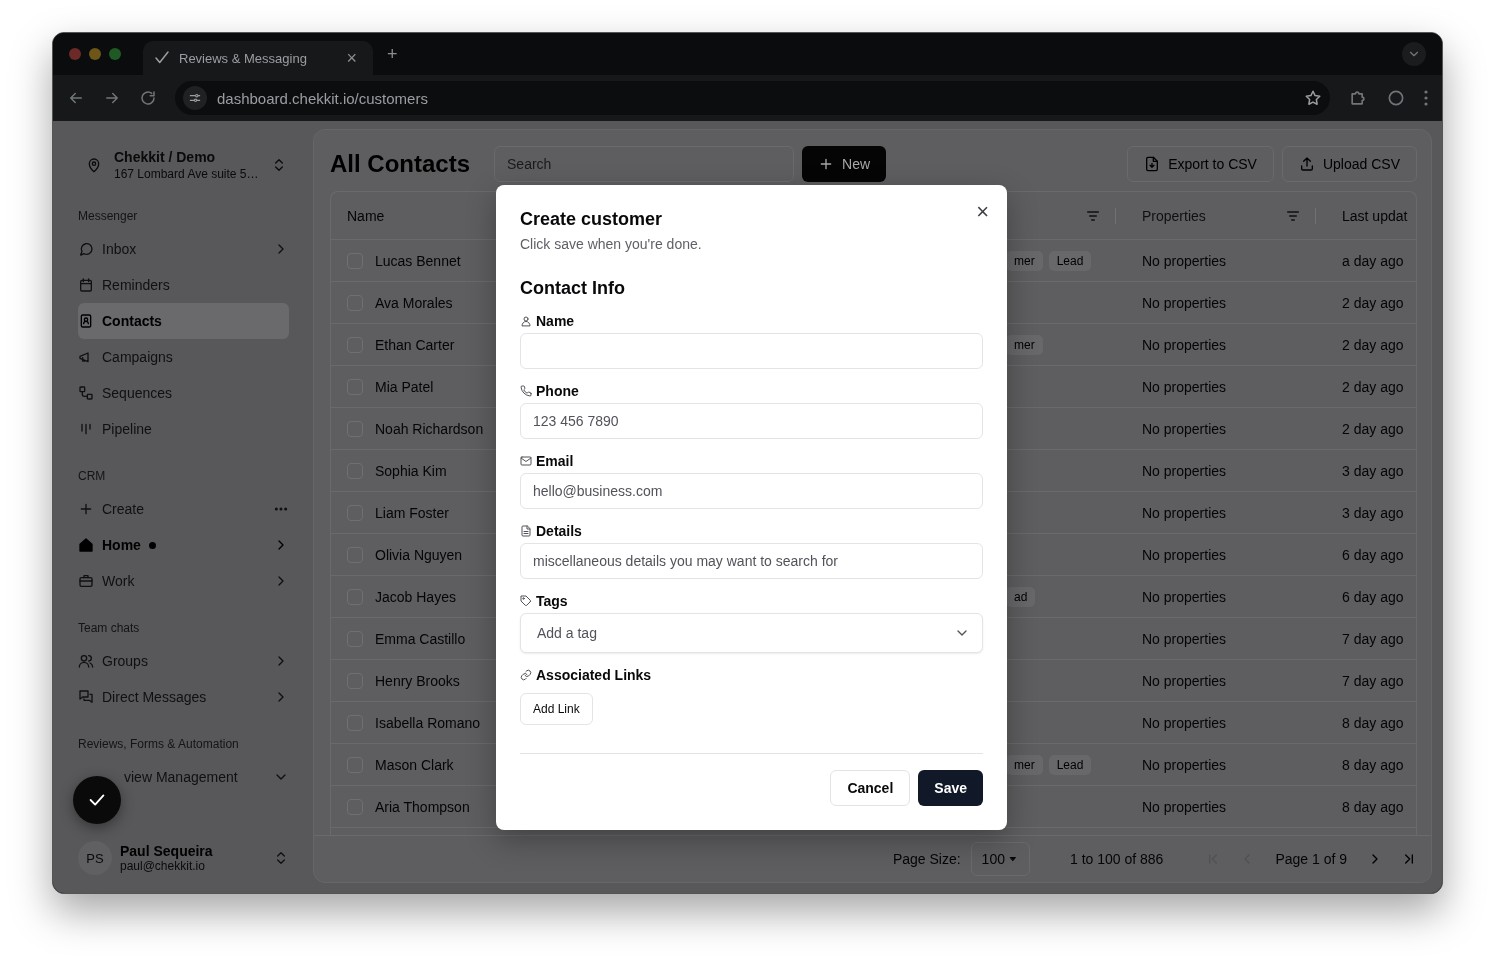  Describe the element at coordinates (526, 601) in the screenshot. I see `tag-icon` at that location.